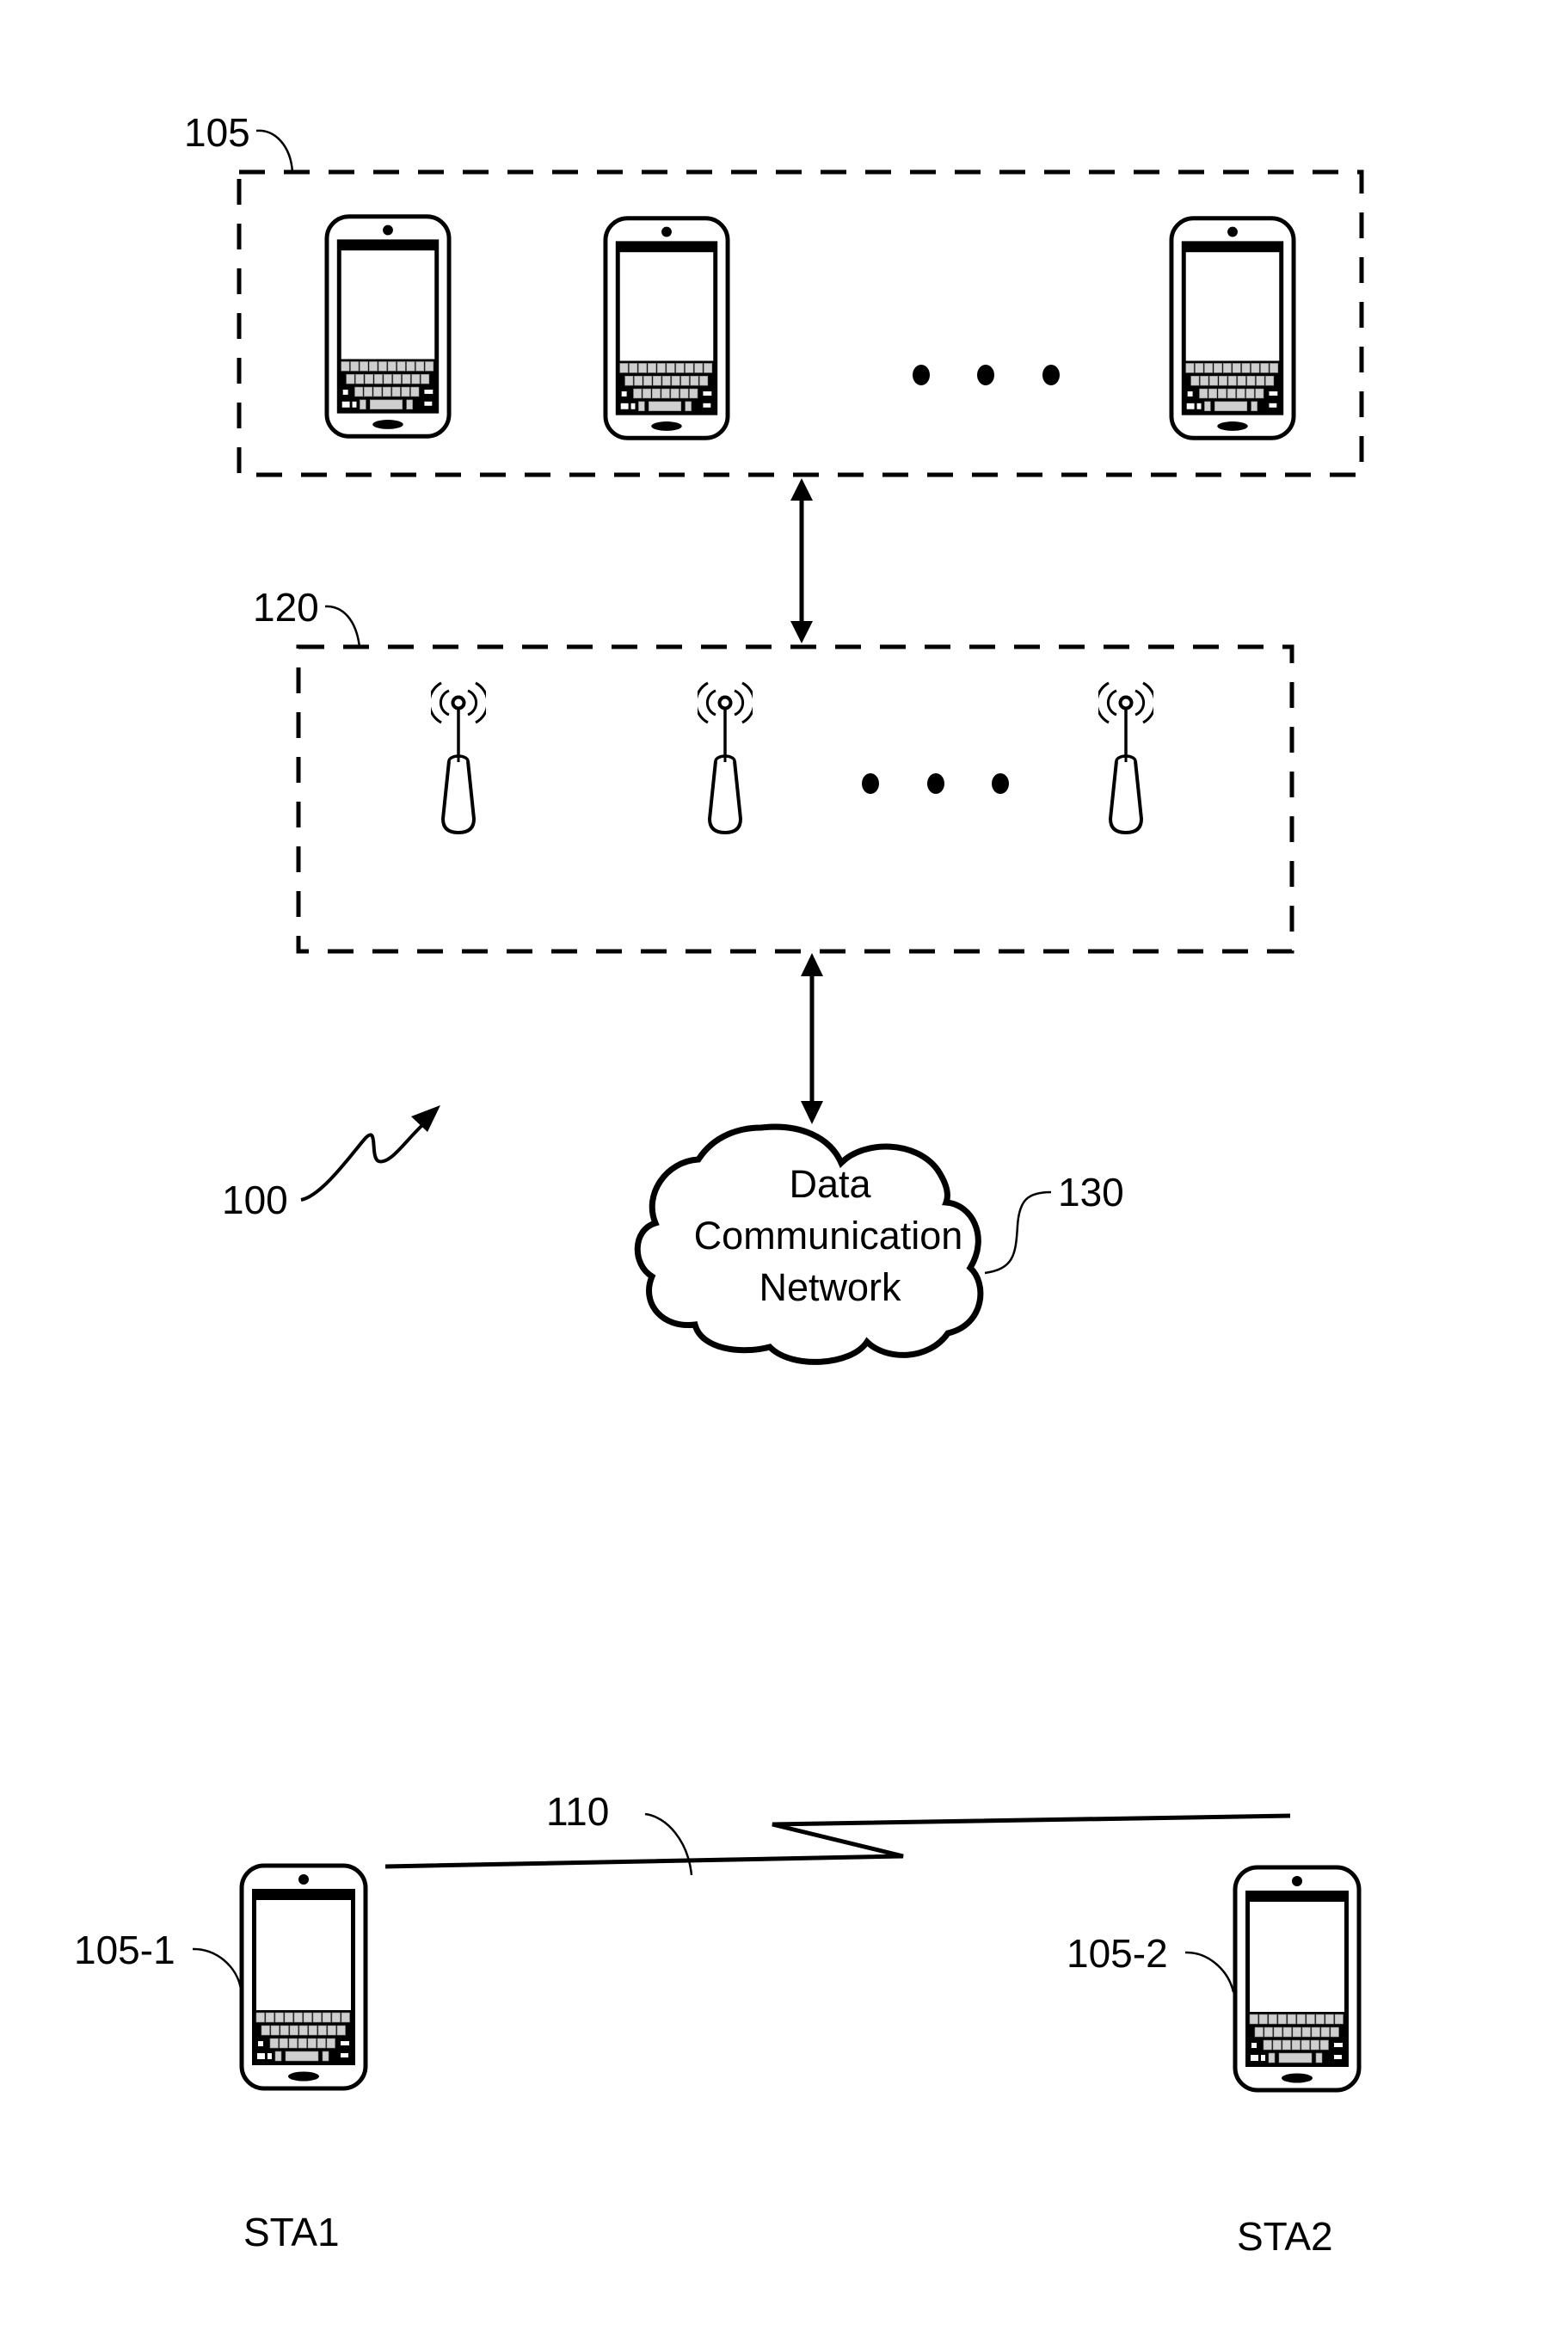 Image resolution: width=1568 pixels, height=2337 pixels. Describe the element at coordinates (1018, 1232) in the screenshot. I see `network-leader-line` at that location.